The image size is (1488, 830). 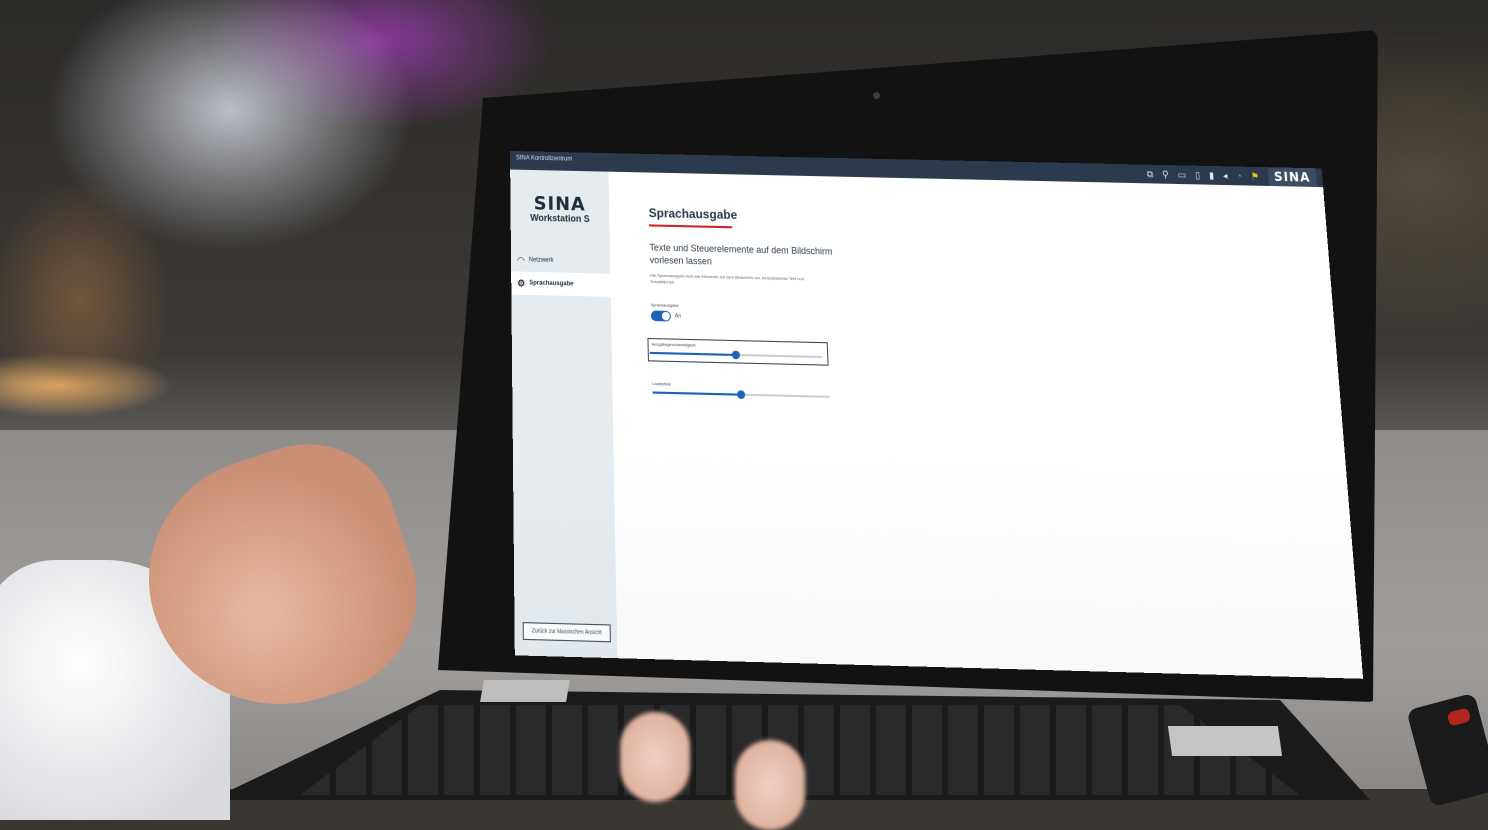 What do you see at coordinates (1254, 176) in the screenshot?
I see `flag-icon: ⚑` at bounding box center [1254, 176].